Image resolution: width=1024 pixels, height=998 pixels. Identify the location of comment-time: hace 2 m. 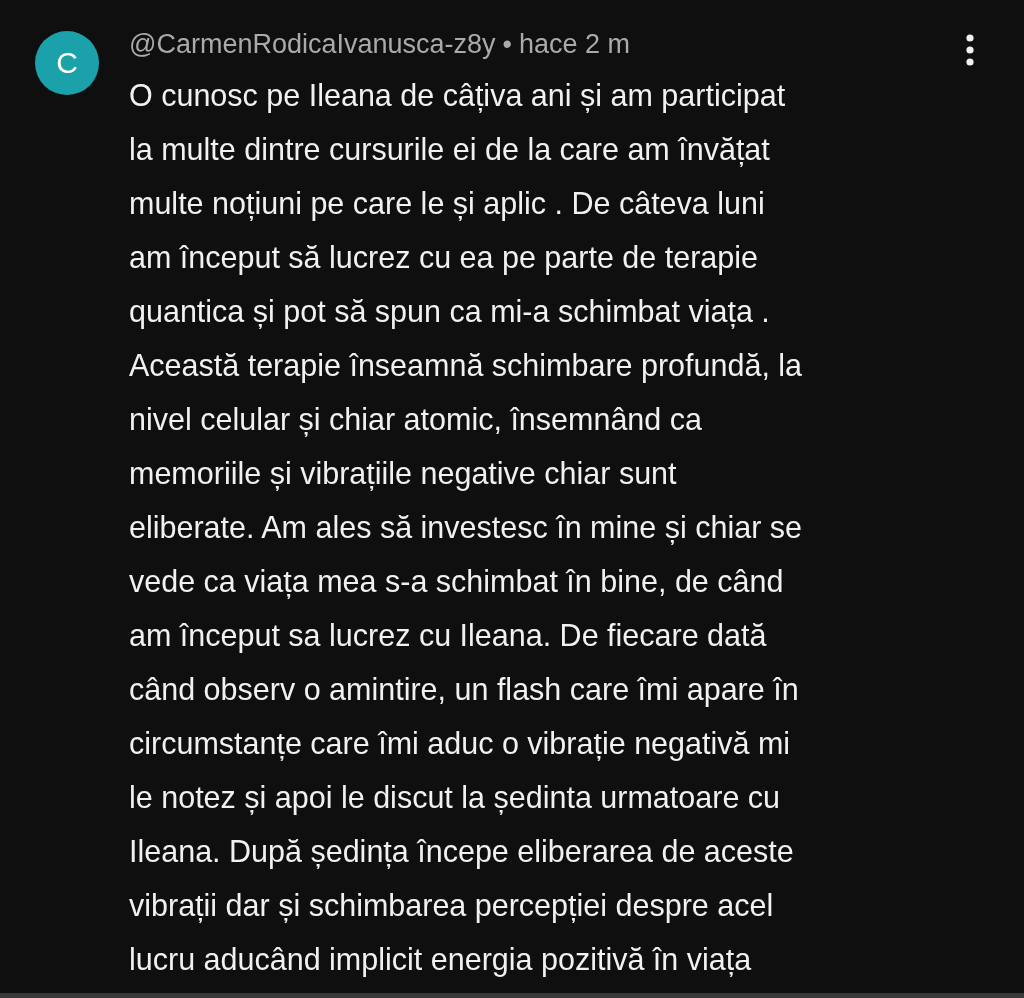
(575, 44).